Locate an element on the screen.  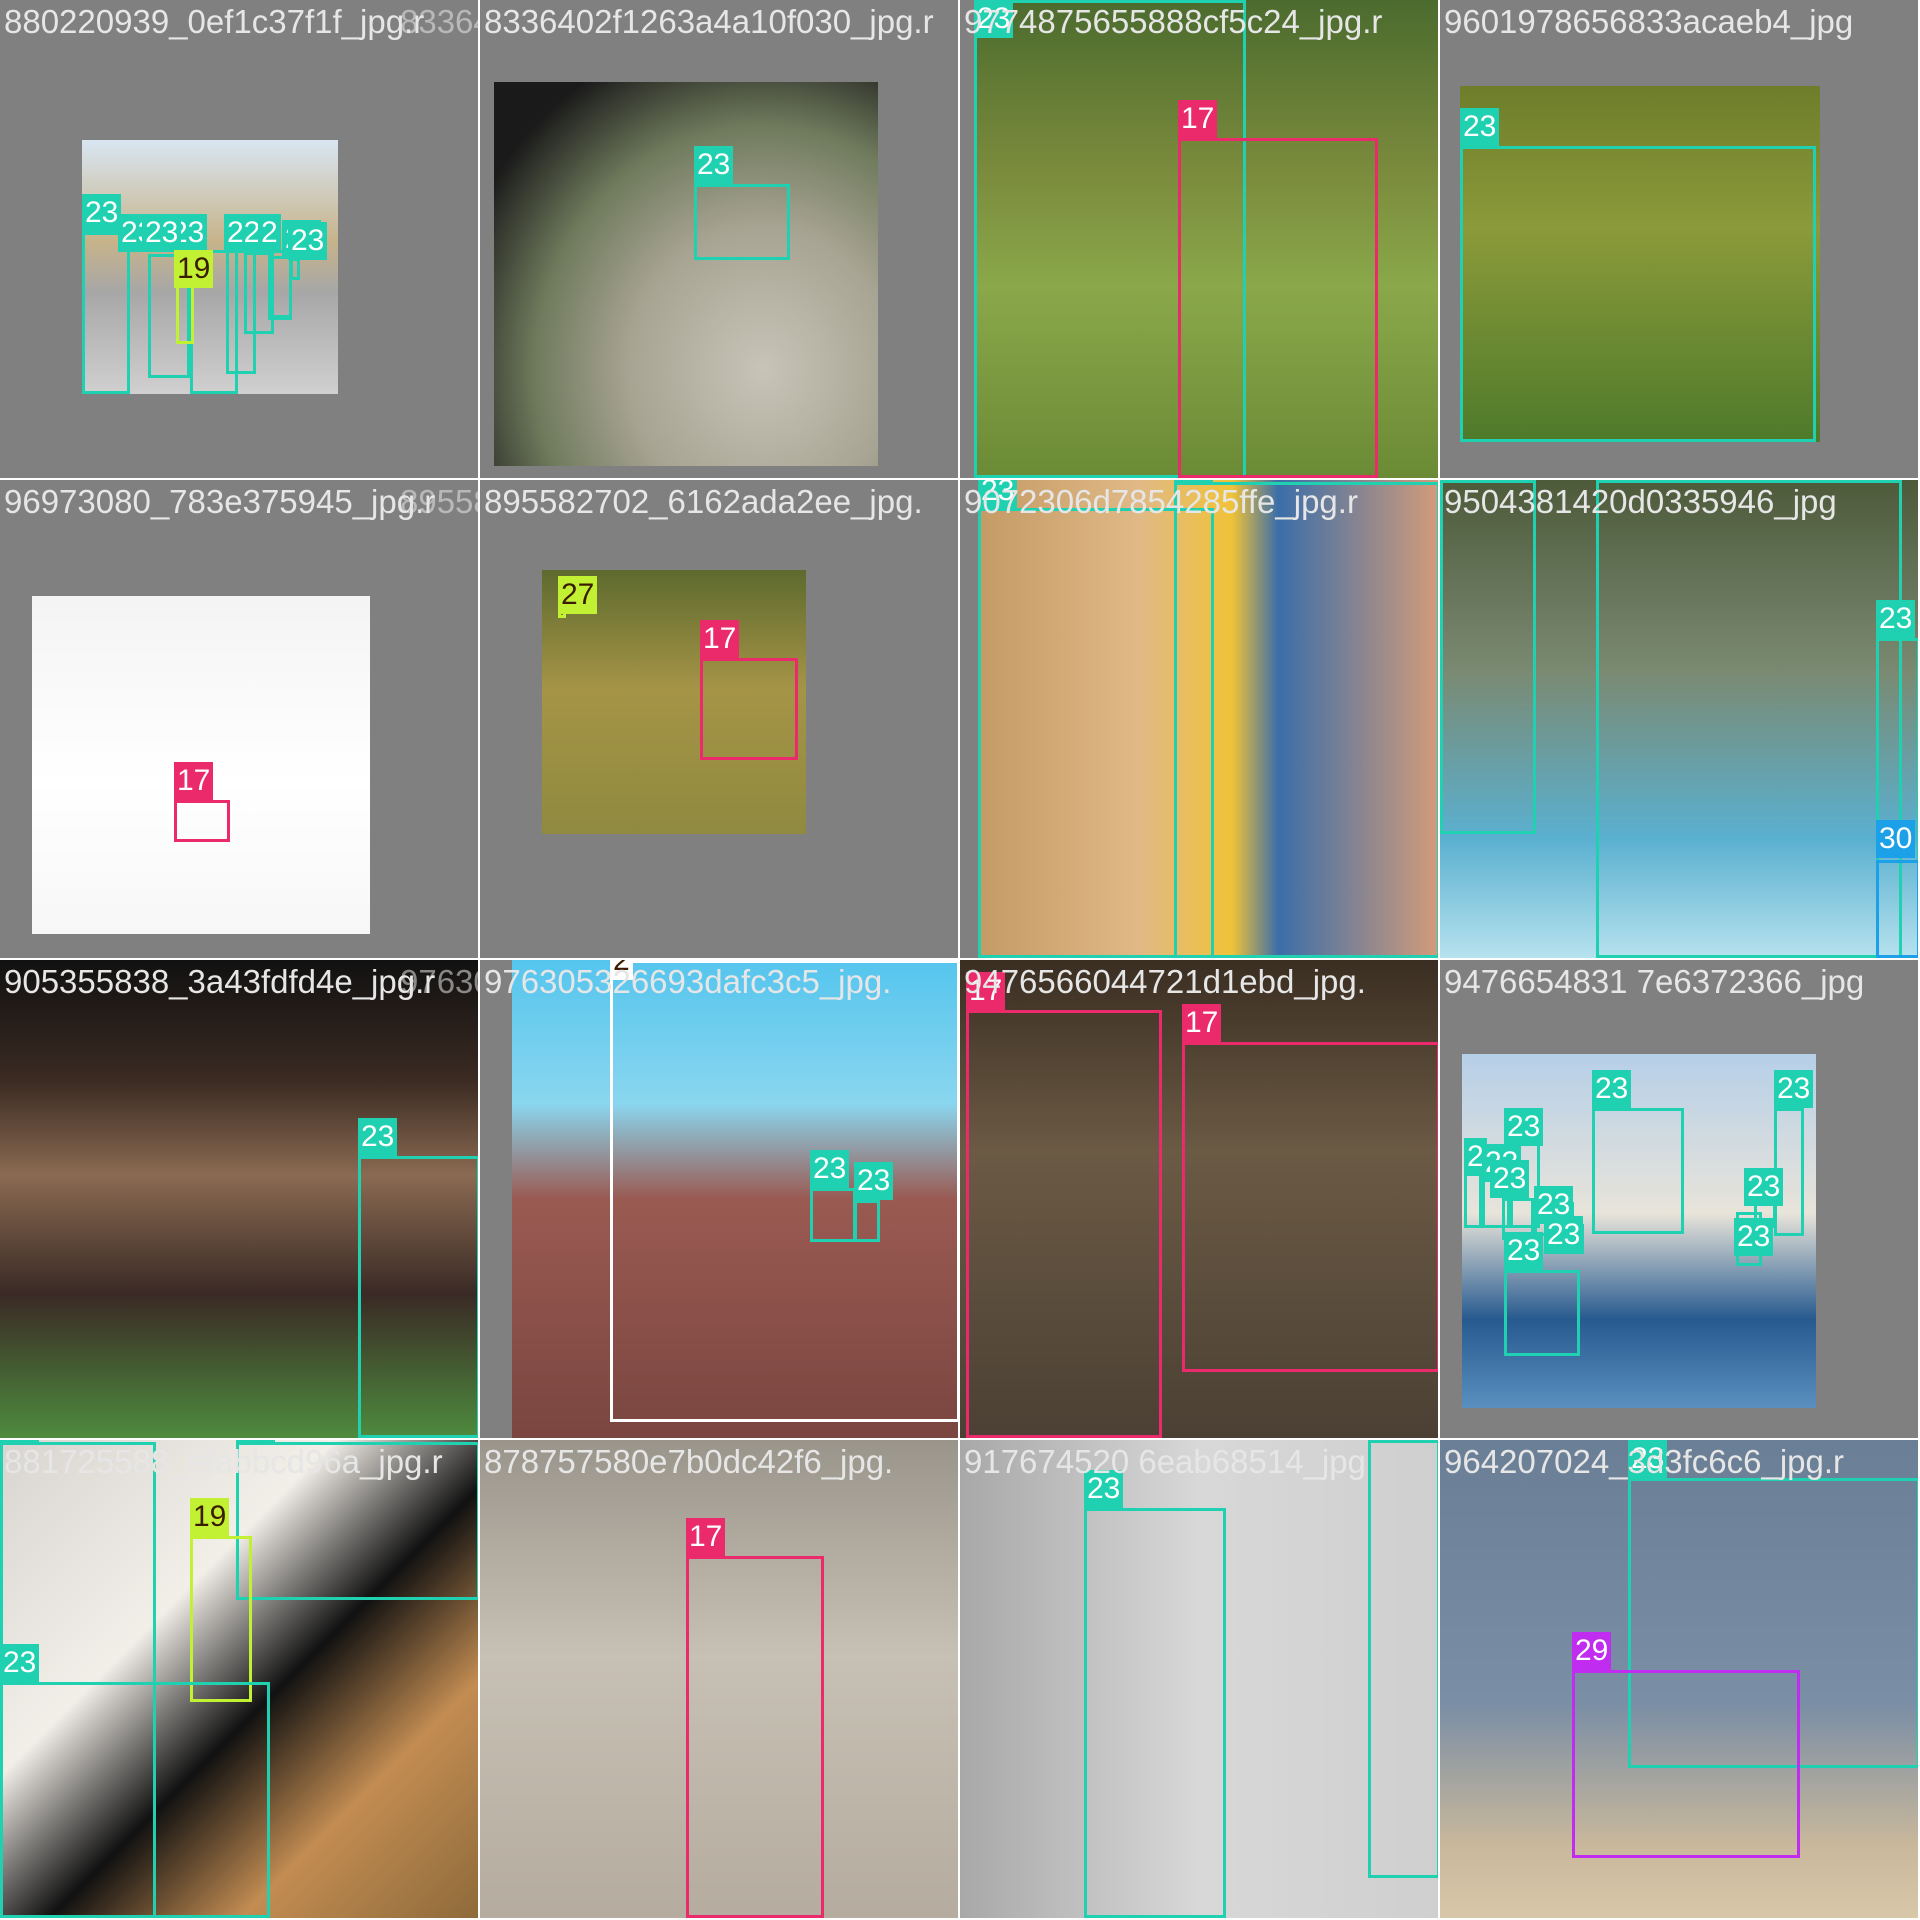
tile-4: 9601978656833acaeb4_jpg 23 is located at coordinates (1680, 240).